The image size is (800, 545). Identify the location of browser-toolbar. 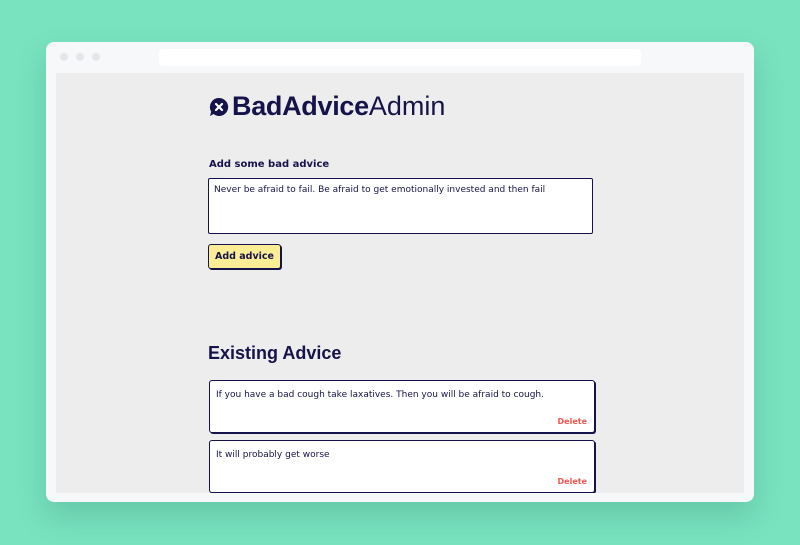
(400, 57).